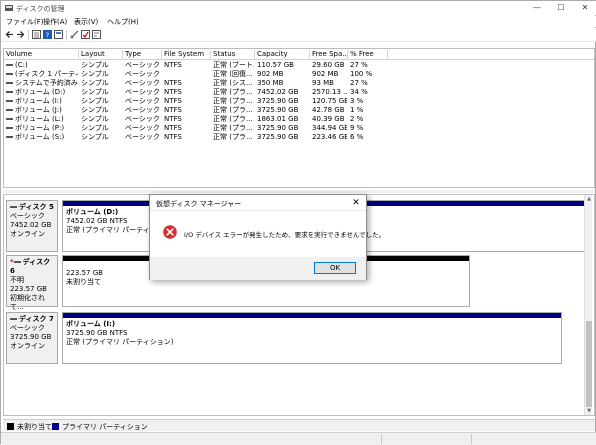 Image resolution: width=596 pixels, height=445 pixels. I want to click on error-icon, so click(170, 232).